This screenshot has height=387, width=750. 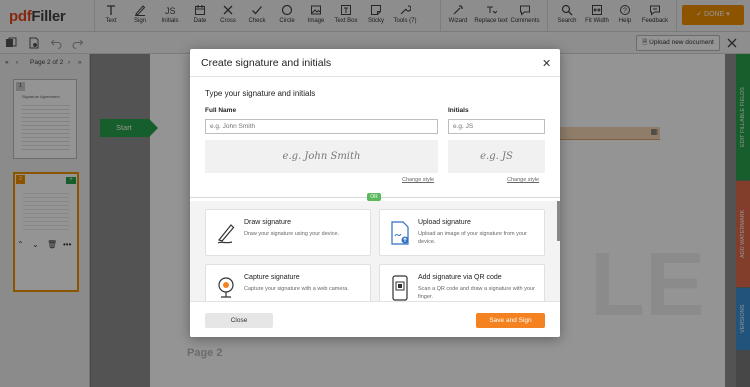 What do you see at coordinates (266, 63) in the screenshot?
I see `dialog-title: Create signature and initials` at bounding box center [266, 63].